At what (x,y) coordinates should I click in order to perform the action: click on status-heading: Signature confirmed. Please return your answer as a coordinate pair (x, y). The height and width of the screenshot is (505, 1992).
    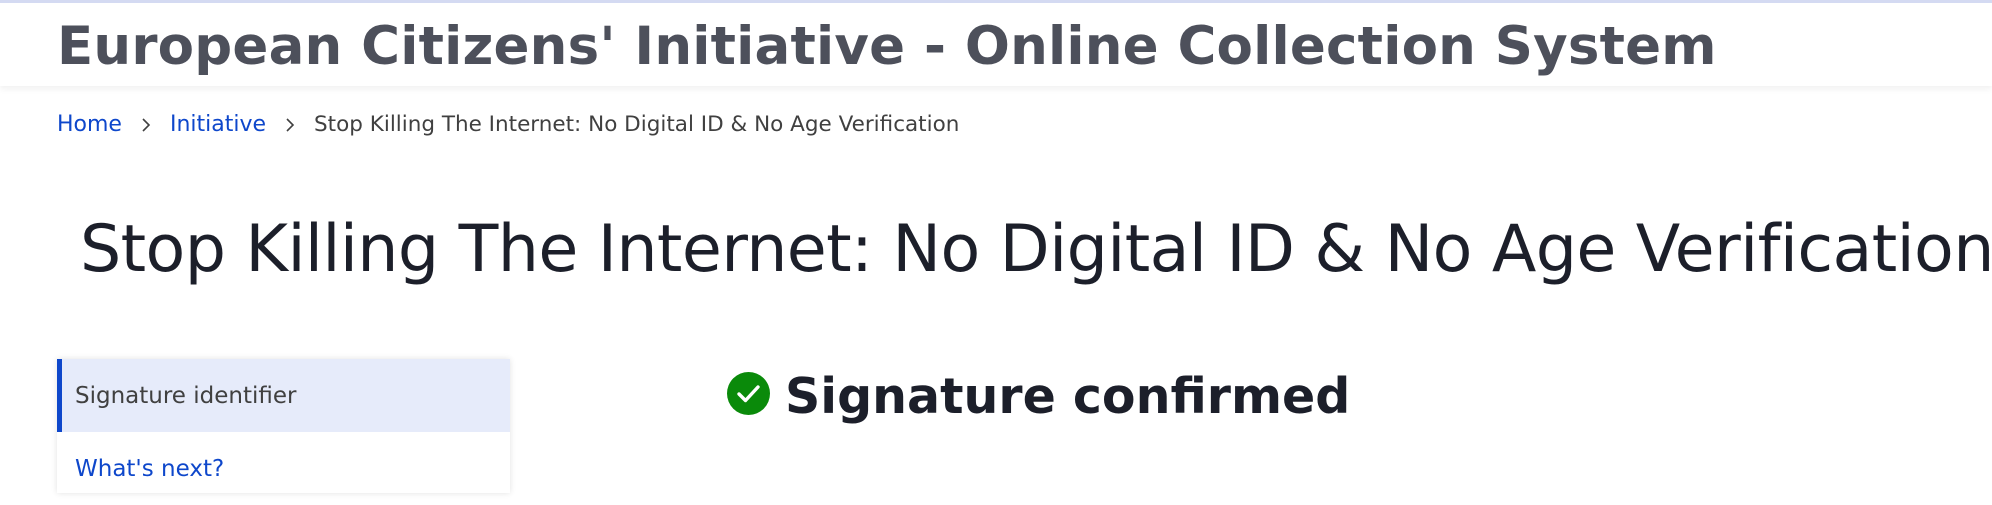
    Looking at the image, I should click on (1068, 396).